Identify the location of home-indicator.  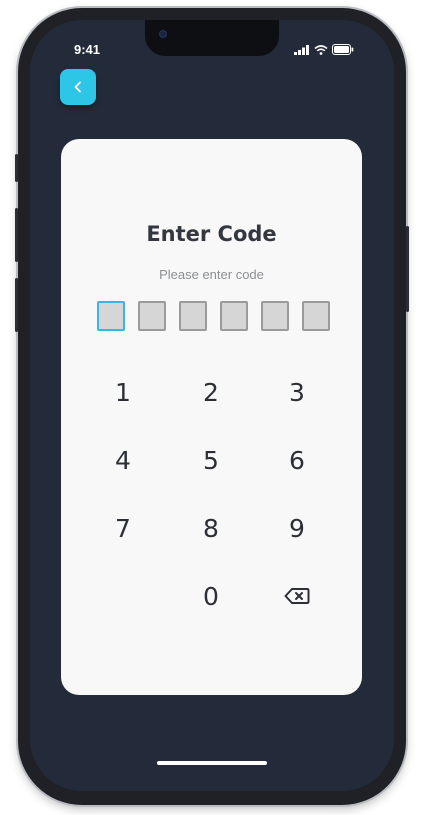
(212, 763).